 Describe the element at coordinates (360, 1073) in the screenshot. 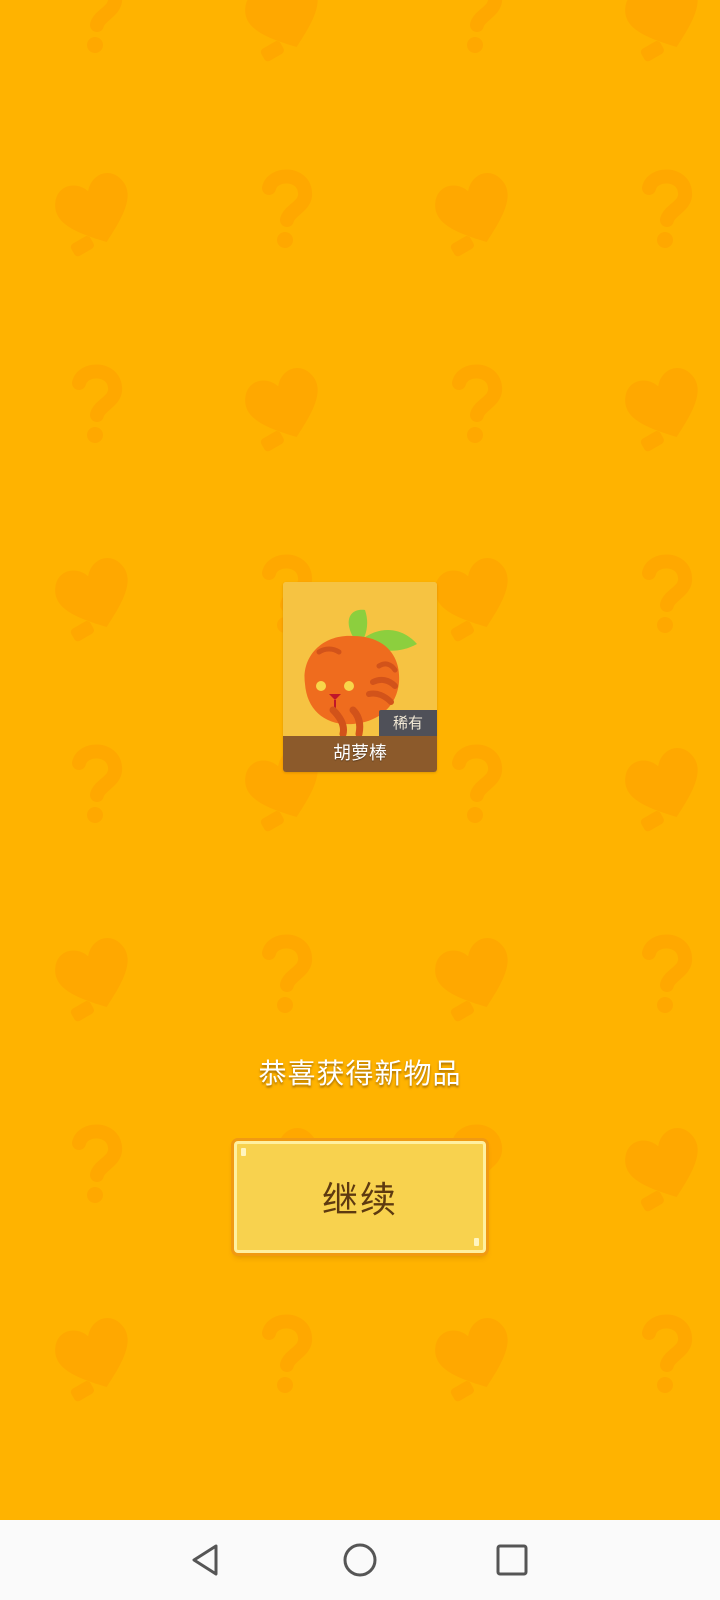

I see `congrats-message: 恭喜获得新物品` at that location.